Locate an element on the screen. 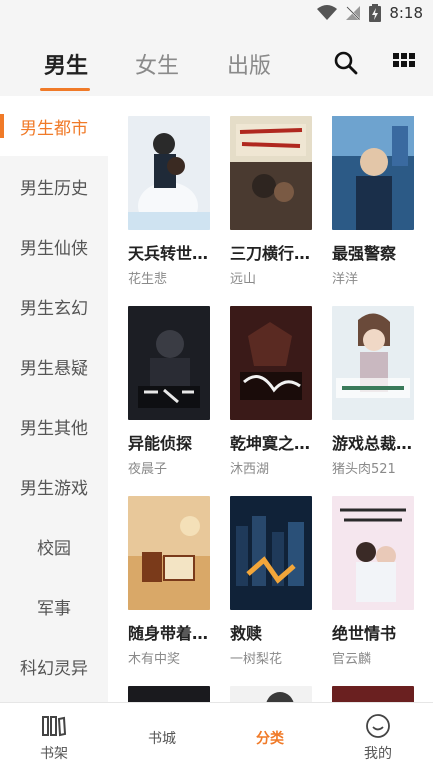 The height and width of the screenshot is (769, 433). nav-label: 书城 is located at coordinates (162, 739).